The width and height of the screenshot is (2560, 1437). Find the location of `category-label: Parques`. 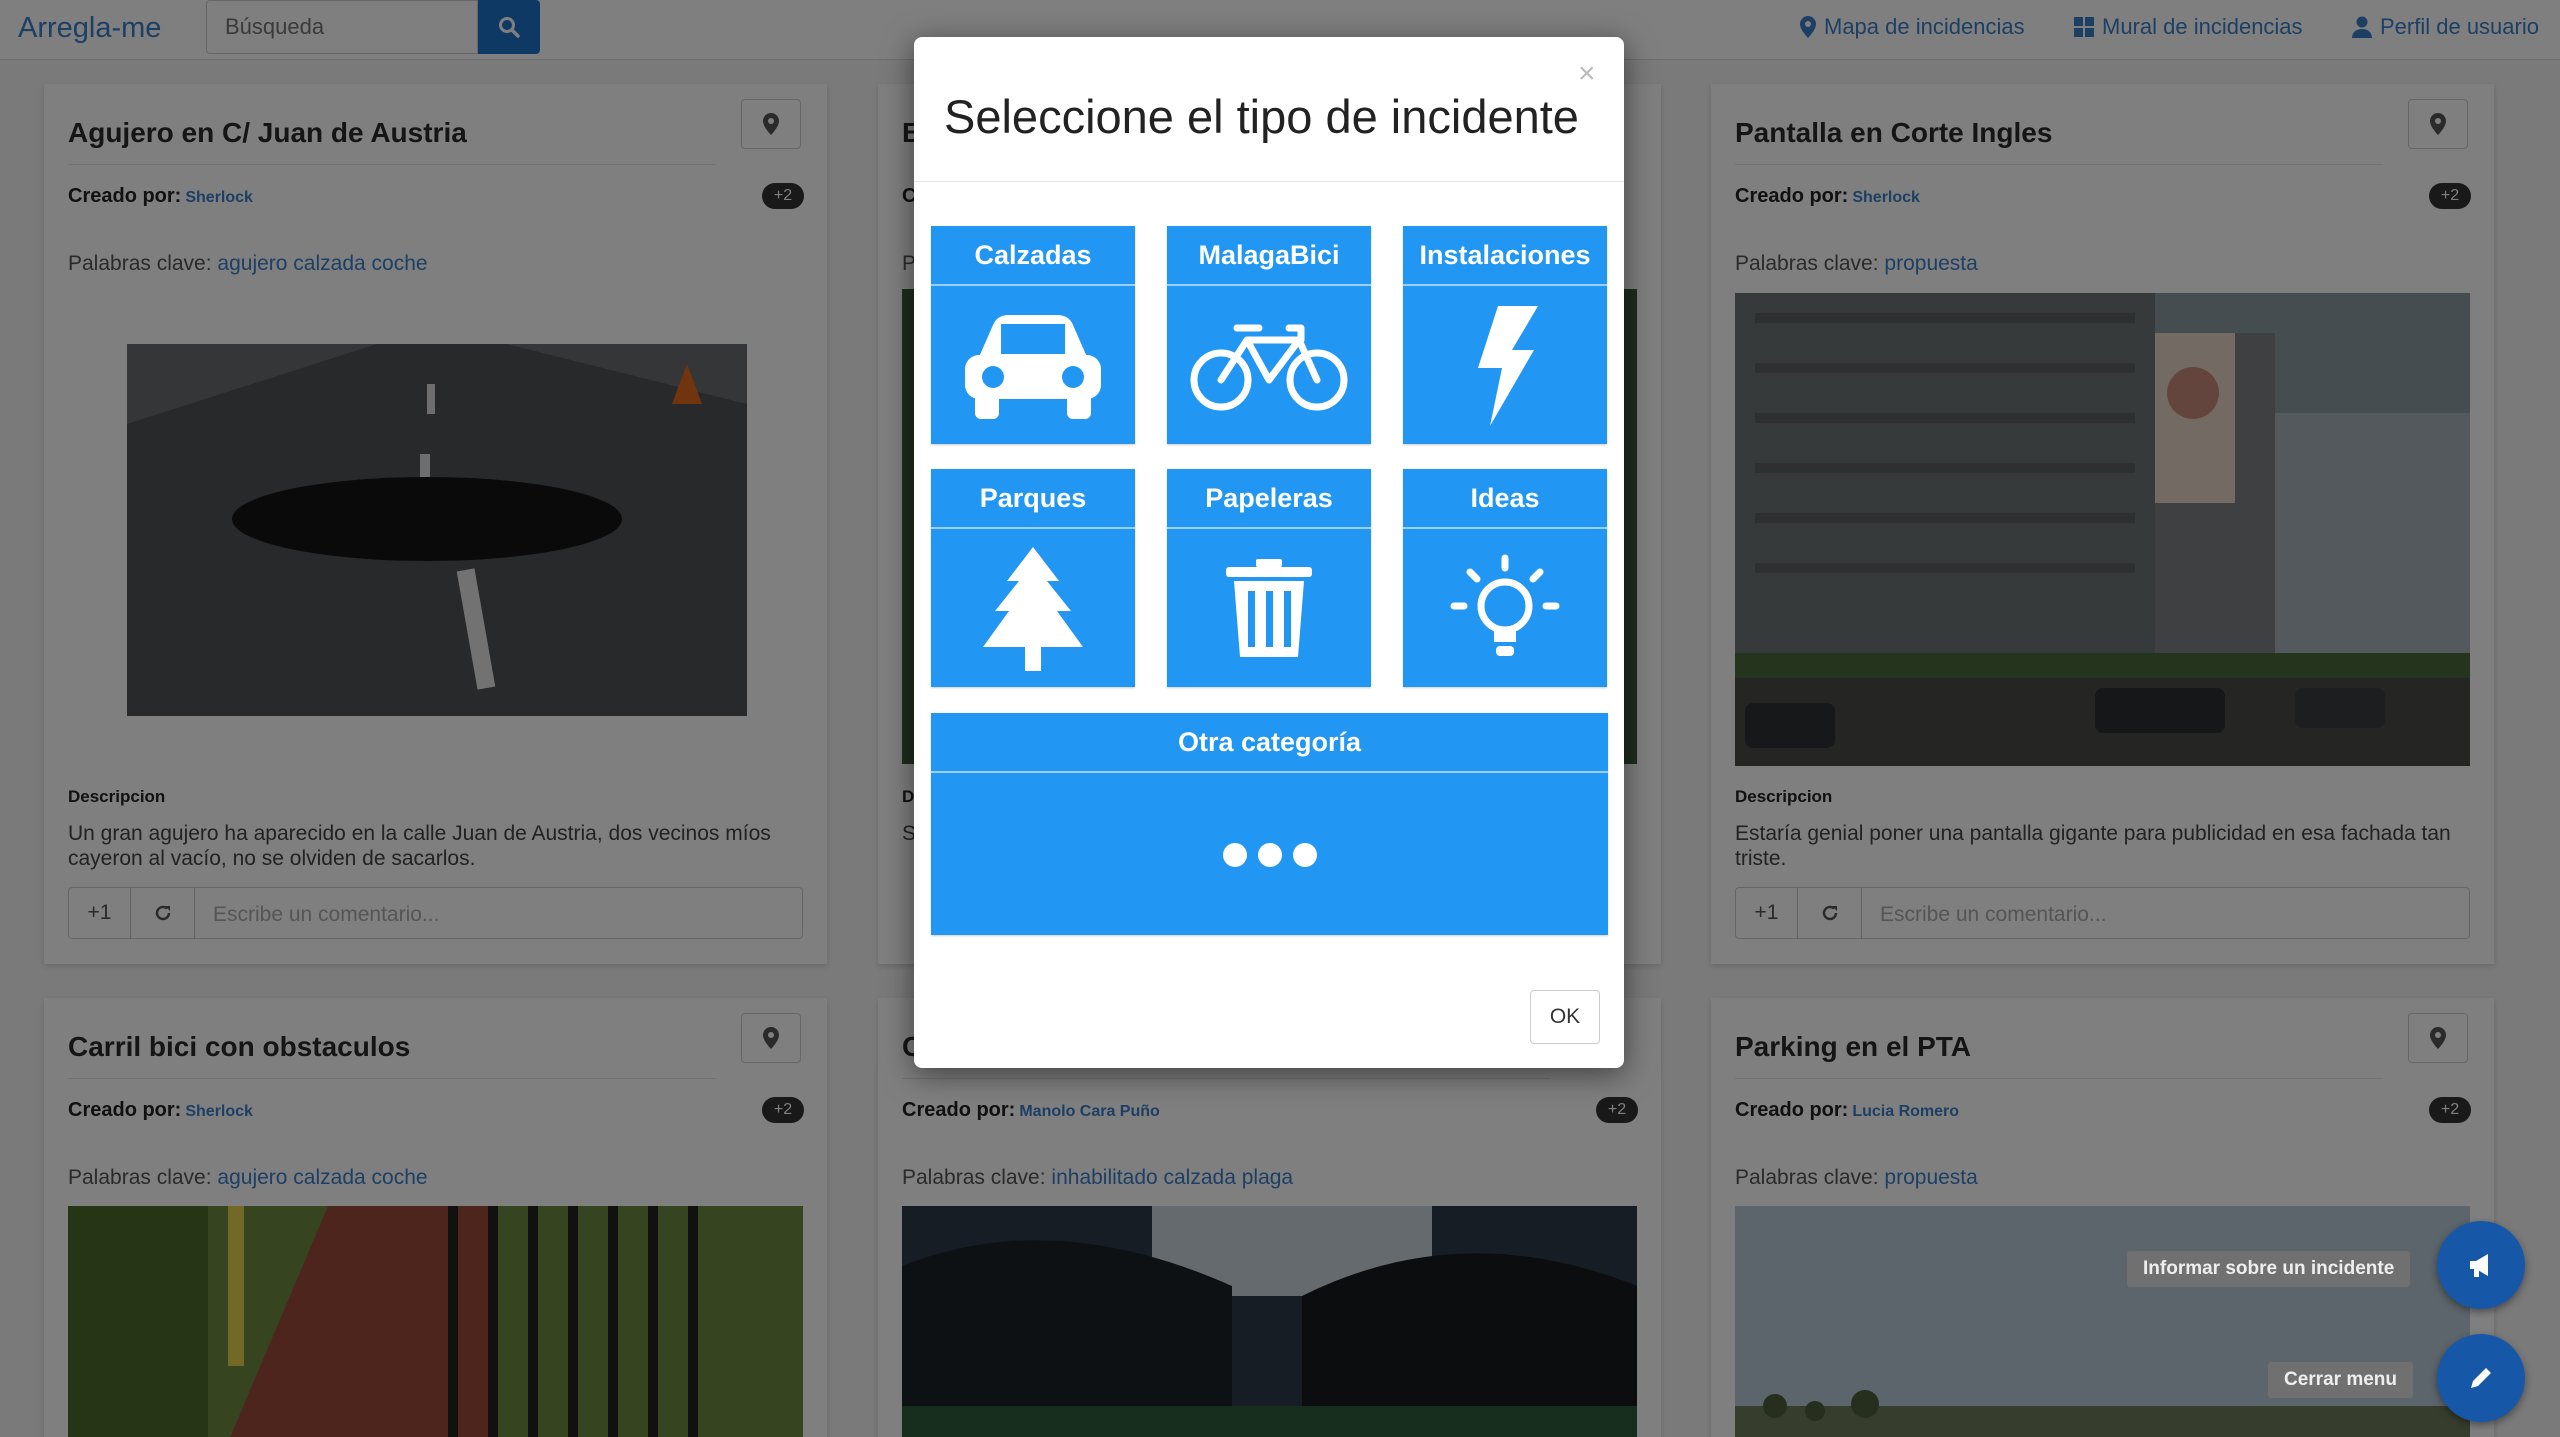

category-label: Parques is located at coordinates (1033, 499).